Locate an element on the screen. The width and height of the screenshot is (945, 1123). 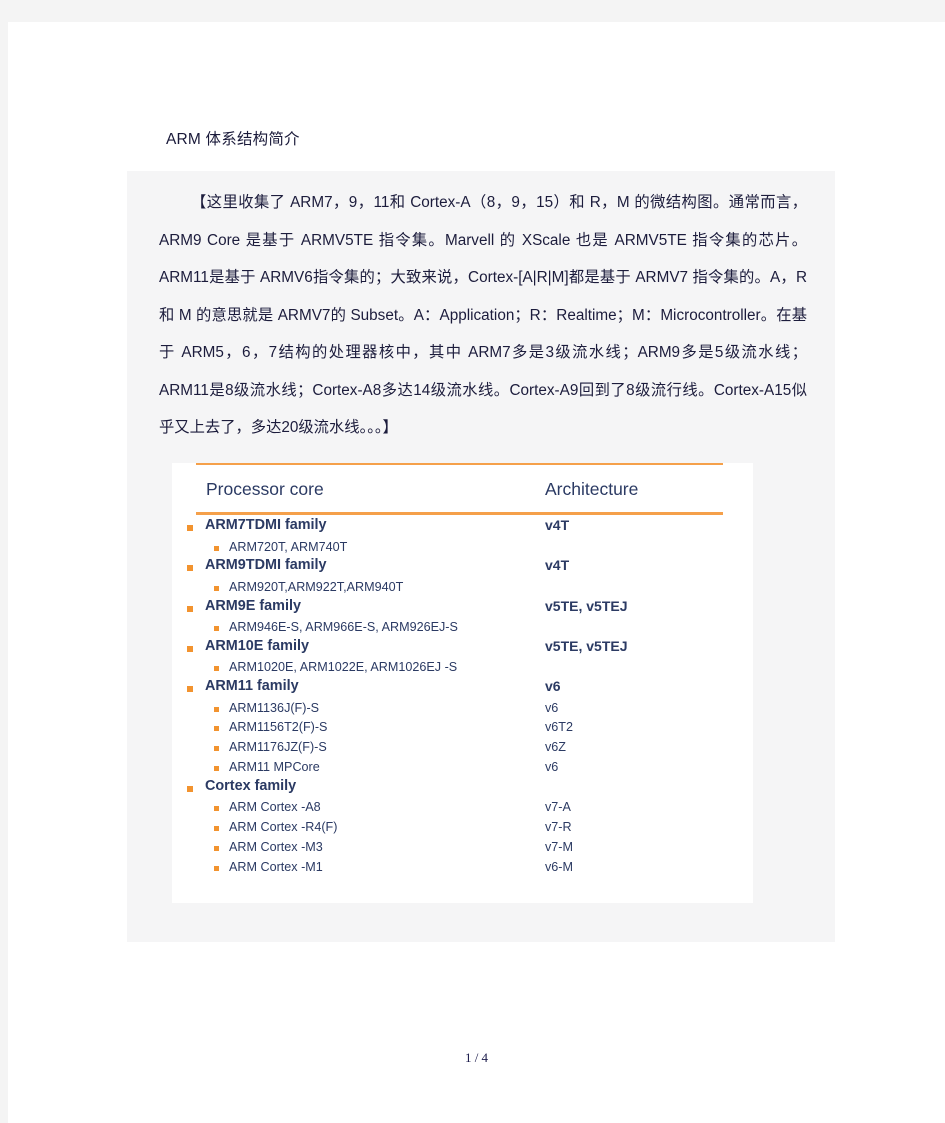
table-row: ARM720T, ARM740T is located at coordinates (462, 549).